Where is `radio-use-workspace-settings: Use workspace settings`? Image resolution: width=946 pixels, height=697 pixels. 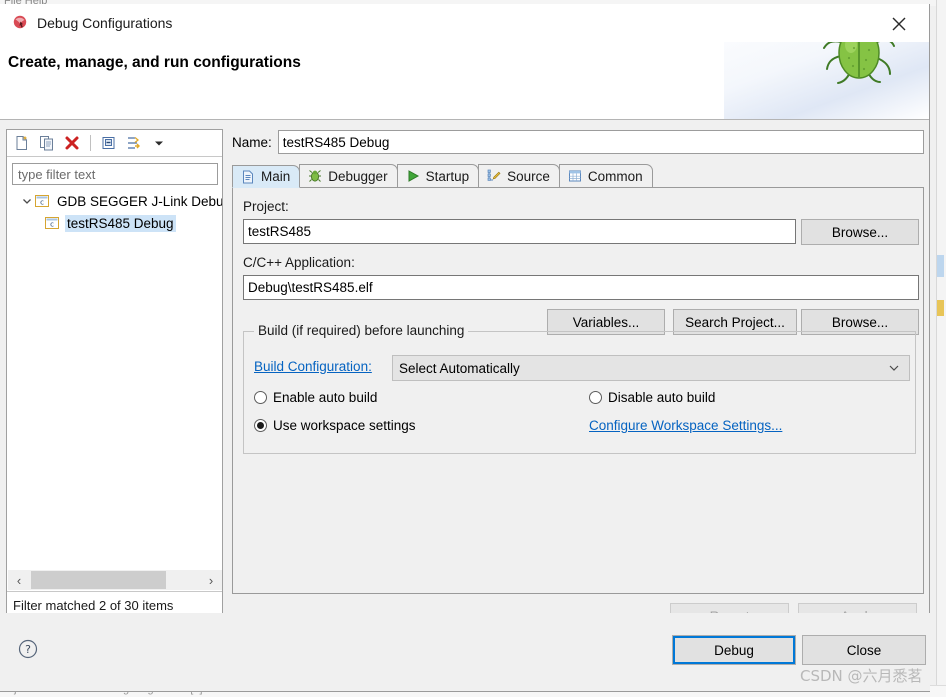
radio-use-workspace-settings: Use workspace settings is located at coordinates (335, 425).